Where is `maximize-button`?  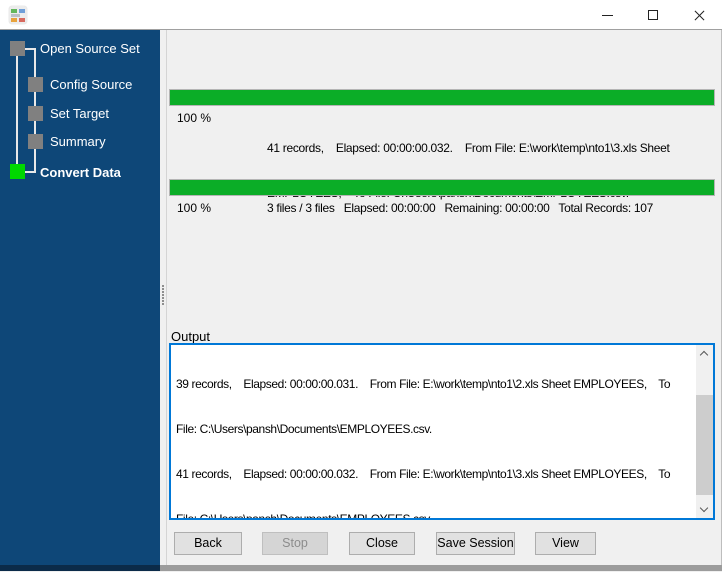 maximize-button is located at coordinates (653, 15).